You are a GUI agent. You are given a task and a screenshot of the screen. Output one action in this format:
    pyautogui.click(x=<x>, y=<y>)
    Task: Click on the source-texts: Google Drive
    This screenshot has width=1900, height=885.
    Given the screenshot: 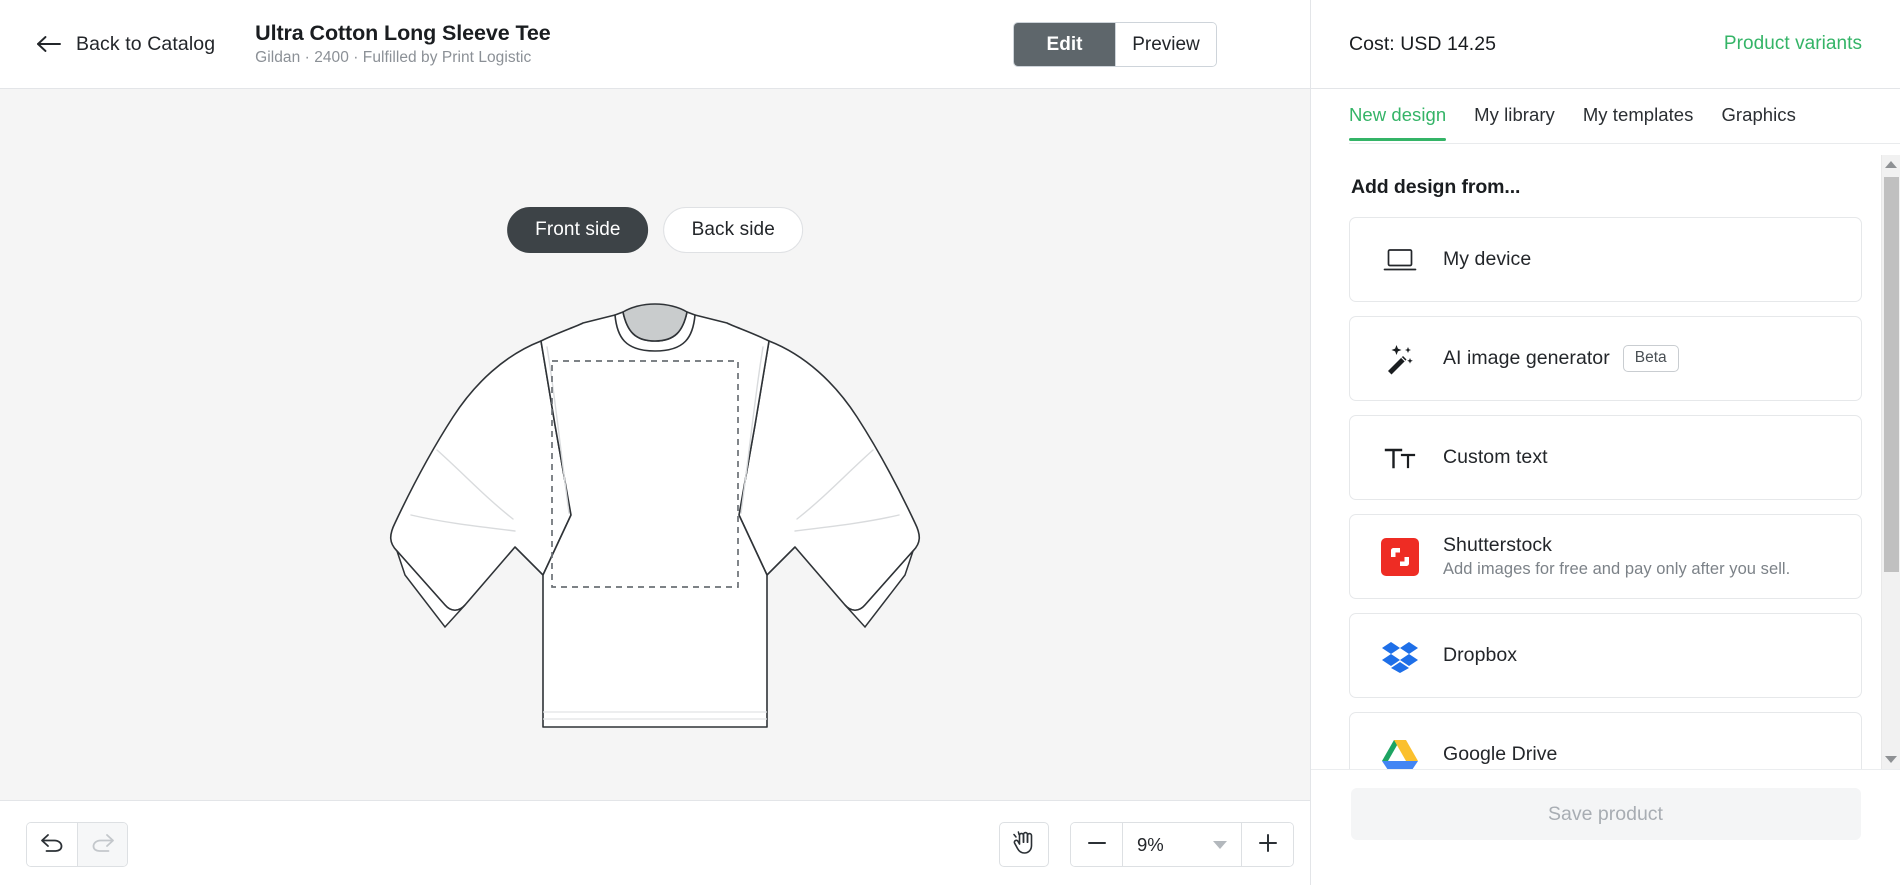 What is the action you would take?
    pyautogui.click(x=1500, y=754)
    